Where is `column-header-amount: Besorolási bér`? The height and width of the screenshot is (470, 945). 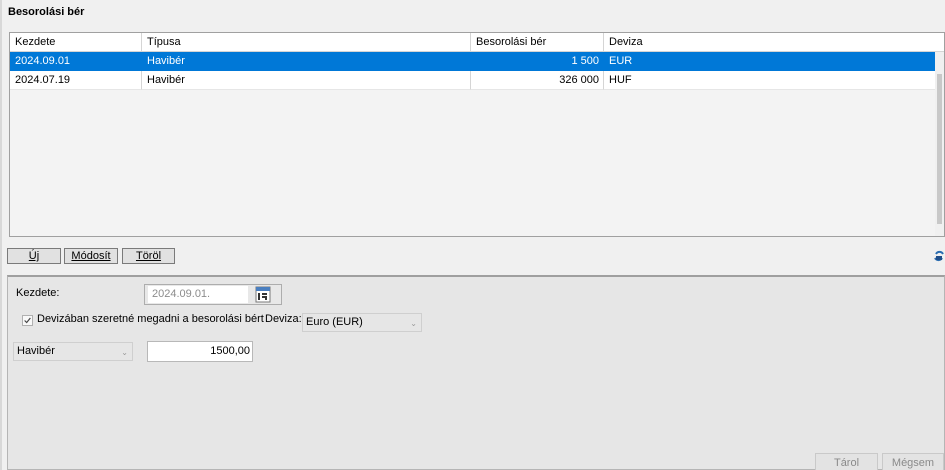
column-header-amount: Besorolási bér is located at coordinates (537, 42).